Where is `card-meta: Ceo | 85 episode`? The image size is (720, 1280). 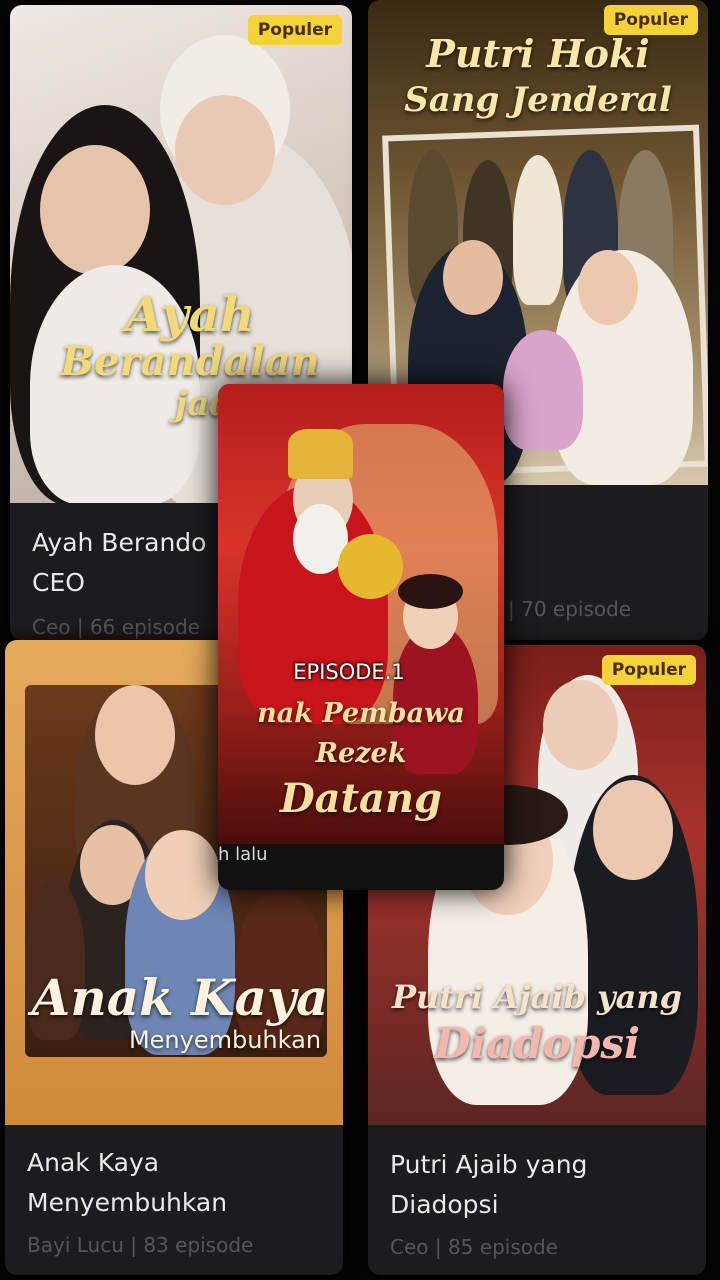
card-meta: Ceo | 85 episode is located at coordinates (474, 1247).